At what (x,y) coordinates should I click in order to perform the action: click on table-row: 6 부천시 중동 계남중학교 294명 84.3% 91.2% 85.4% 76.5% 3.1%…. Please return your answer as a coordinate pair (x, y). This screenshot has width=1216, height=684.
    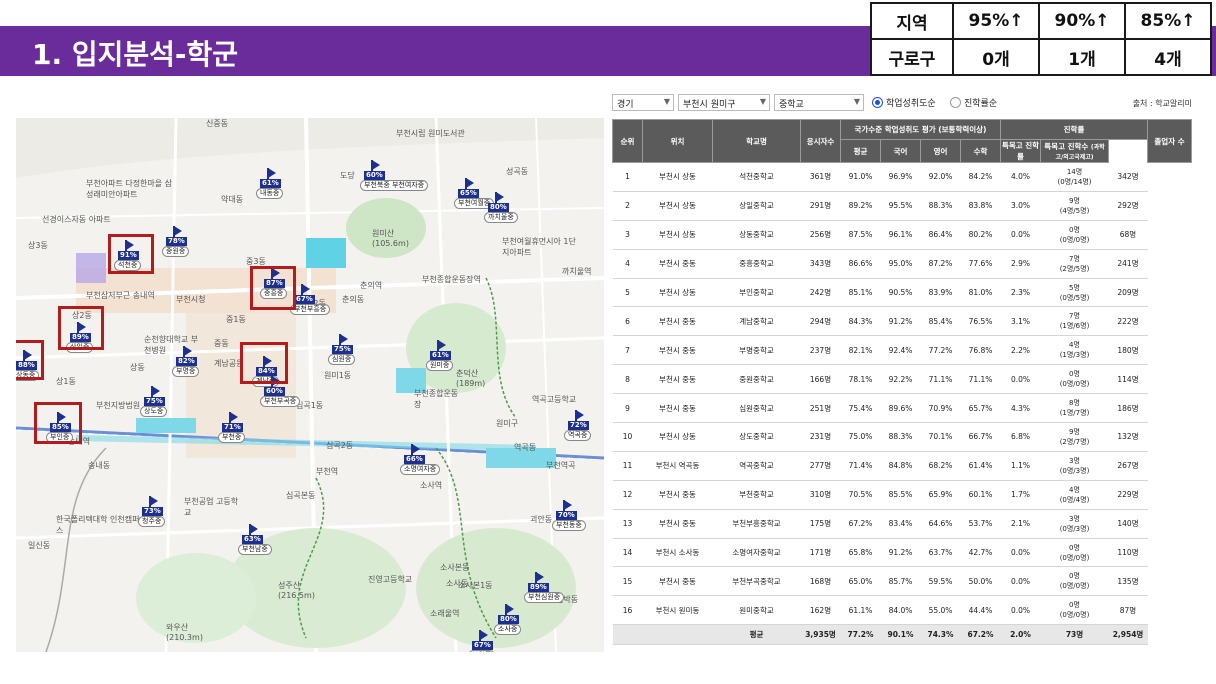
    Looking at the image, I should click on (902, 321).